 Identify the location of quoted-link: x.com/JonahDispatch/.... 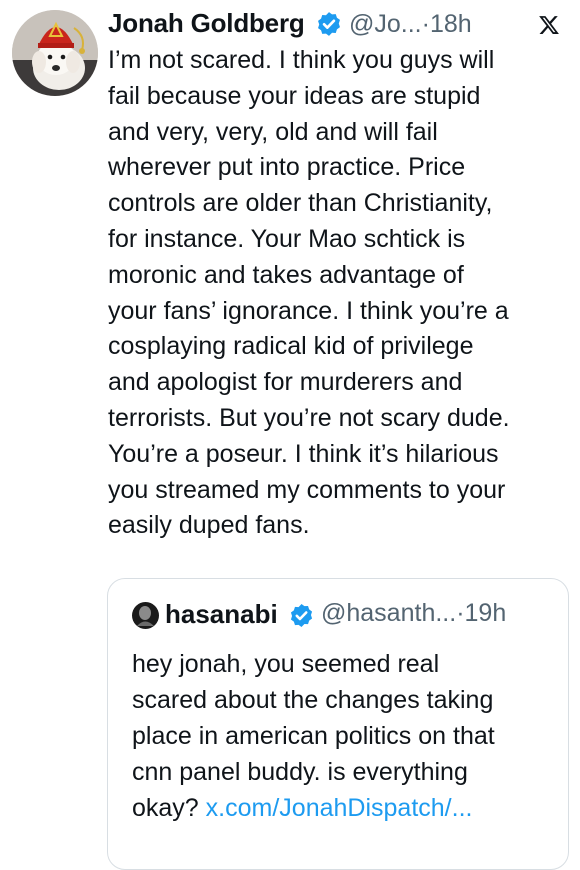
(339, 808).